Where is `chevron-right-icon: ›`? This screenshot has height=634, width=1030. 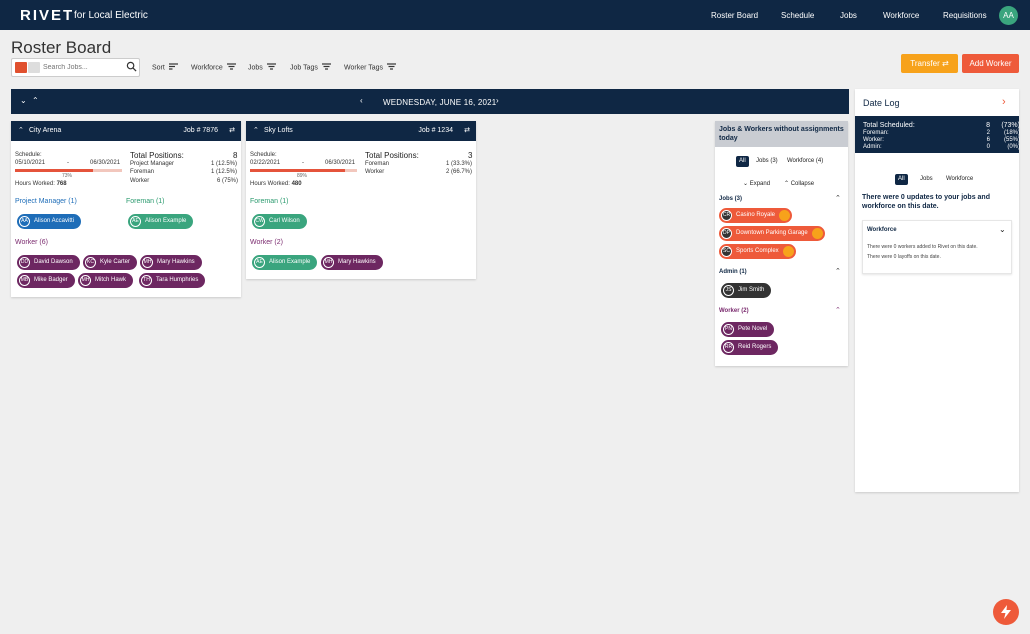 chevron-right-icon: › is located at coordinates (1004, 102).